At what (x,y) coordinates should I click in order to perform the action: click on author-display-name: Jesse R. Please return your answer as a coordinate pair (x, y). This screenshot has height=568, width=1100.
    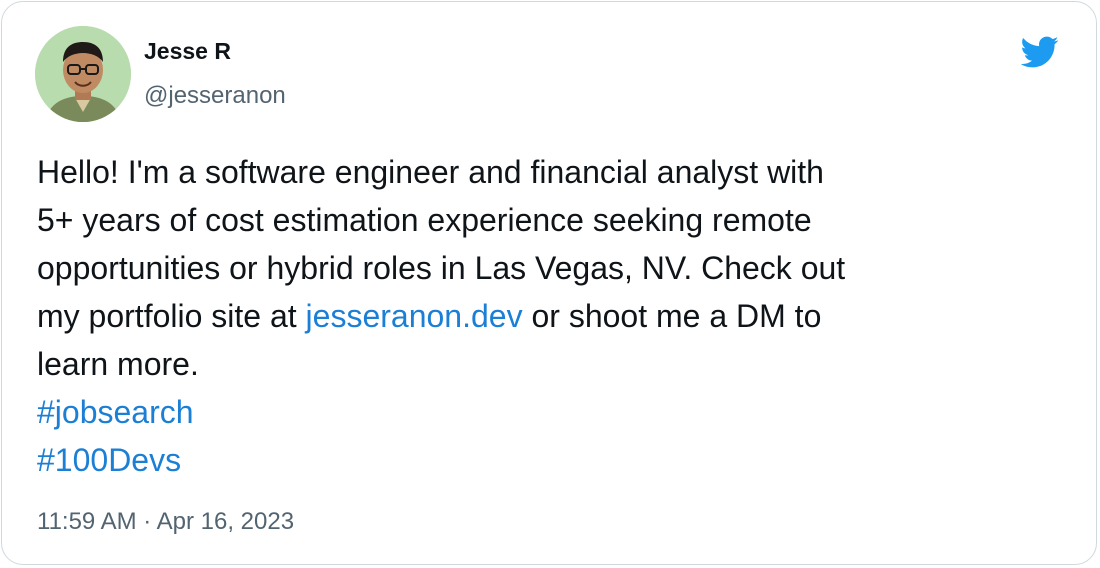
    Looking at the image, I should click on (187, 51).